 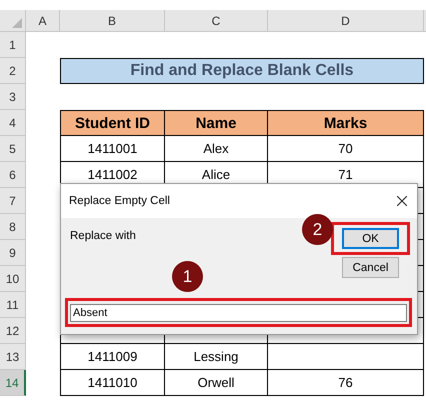 What do you see at coordinates (242, 71) in the screenshot?
I see `sheet-title: Find and Replace Blank Cells` at bounding box center [242, 71].